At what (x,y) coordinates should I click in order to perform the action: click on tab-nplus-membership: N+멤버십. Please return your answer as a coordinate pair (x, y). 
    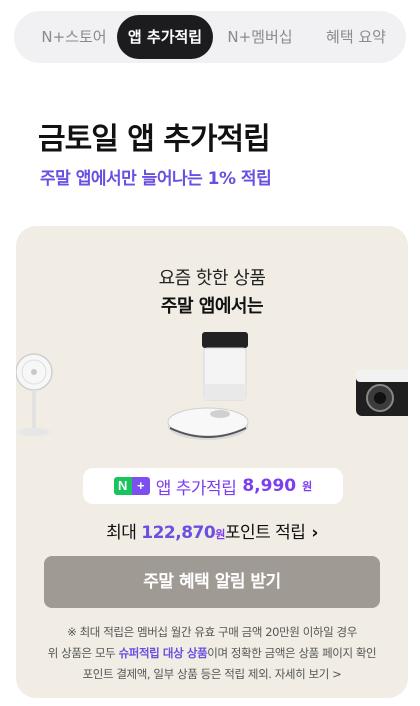
    Looking at the image, I should click on (260, 37).